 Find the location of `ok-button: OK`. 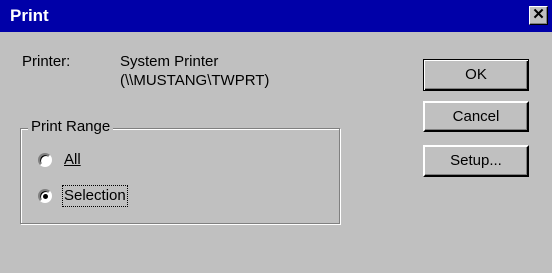

ok-button: OK is located at coordinates (476, 75).